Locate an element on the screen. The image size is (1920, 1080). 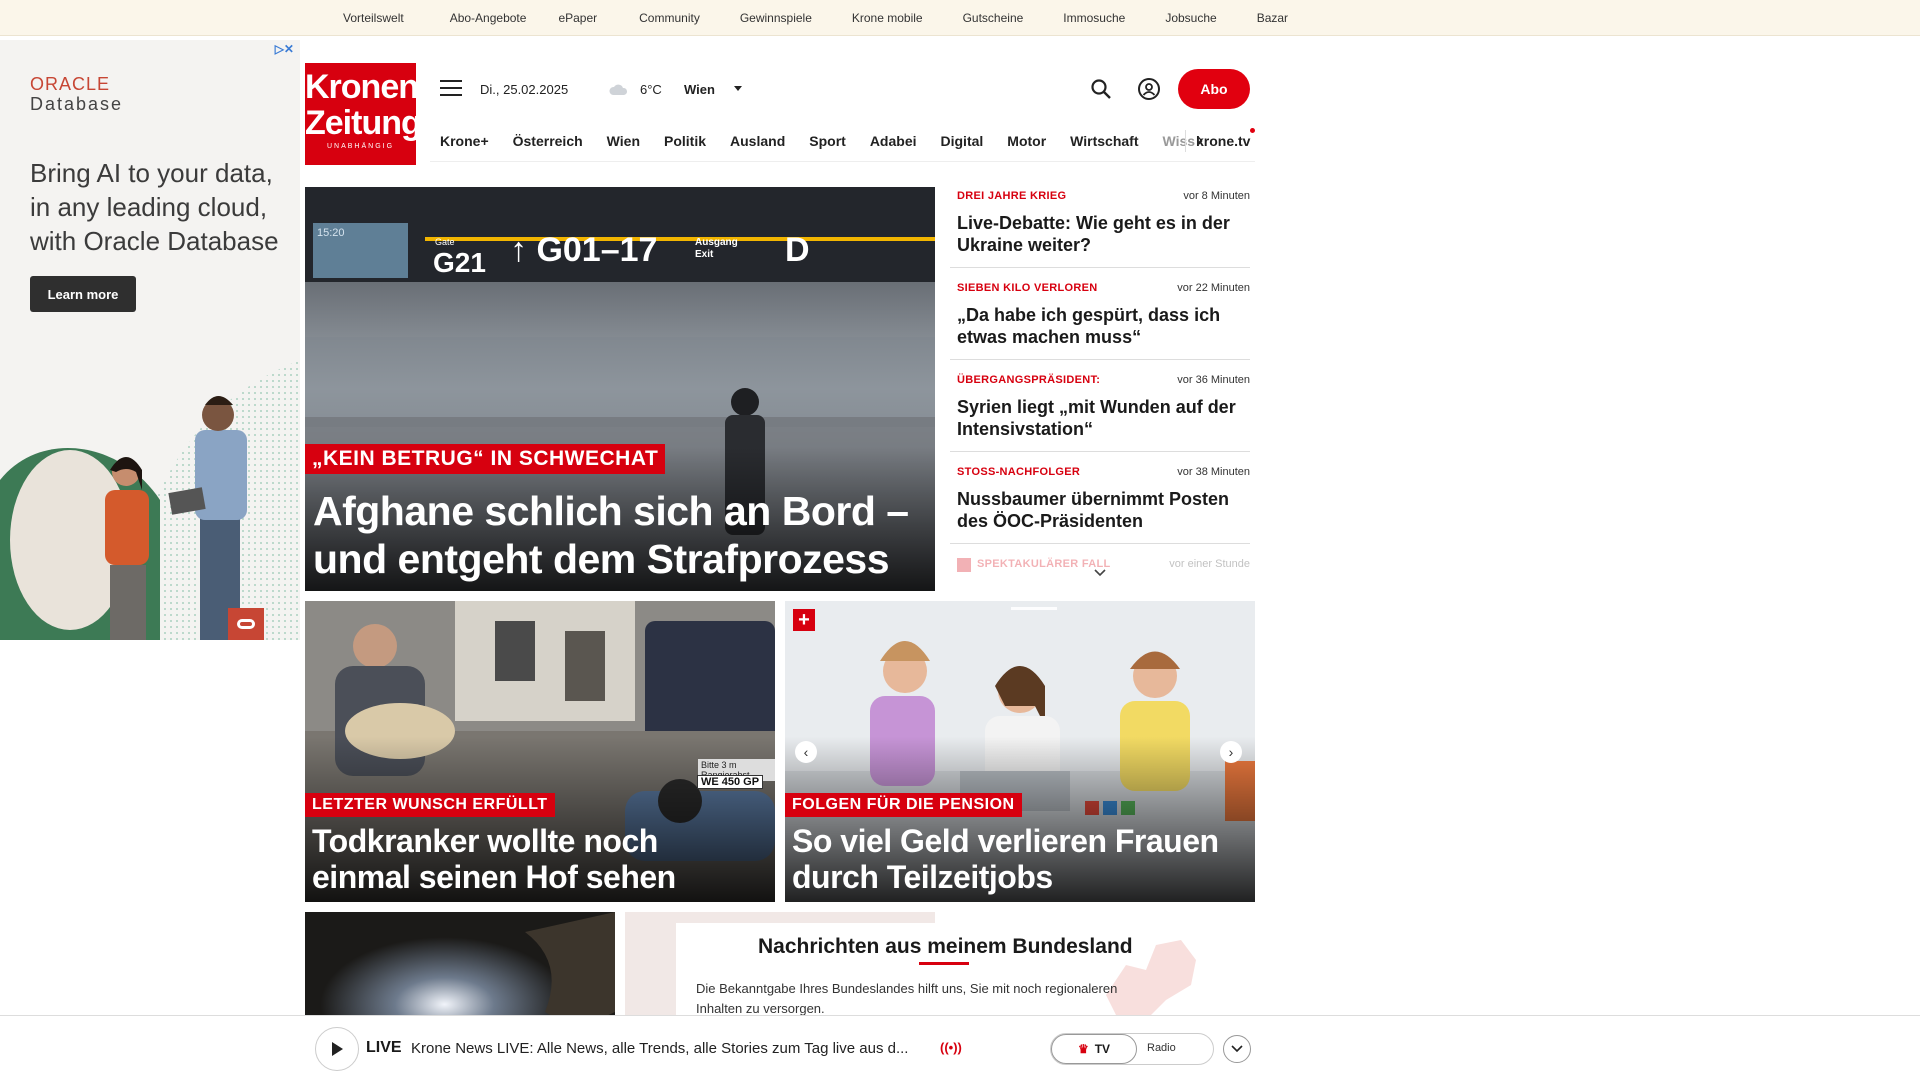
license-plate: WE 450 GP is located at coordinates (730, 782).